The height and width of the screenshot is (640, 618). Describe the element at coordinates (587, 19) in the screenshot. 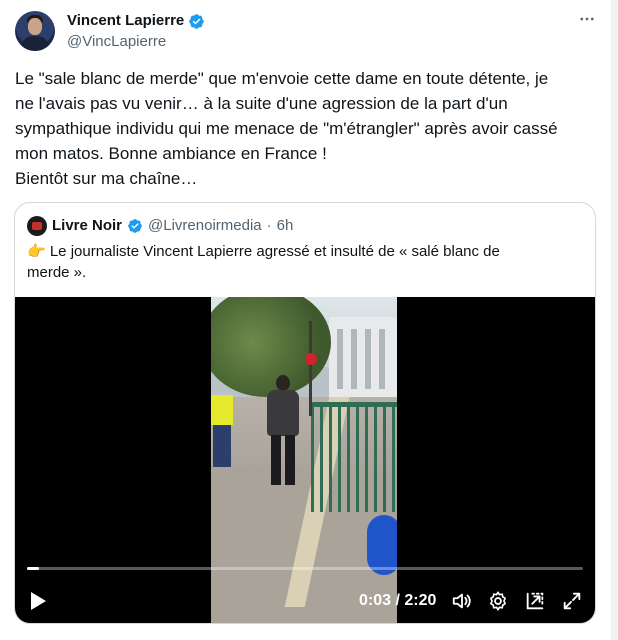

I see `more-options-icon` at that location.